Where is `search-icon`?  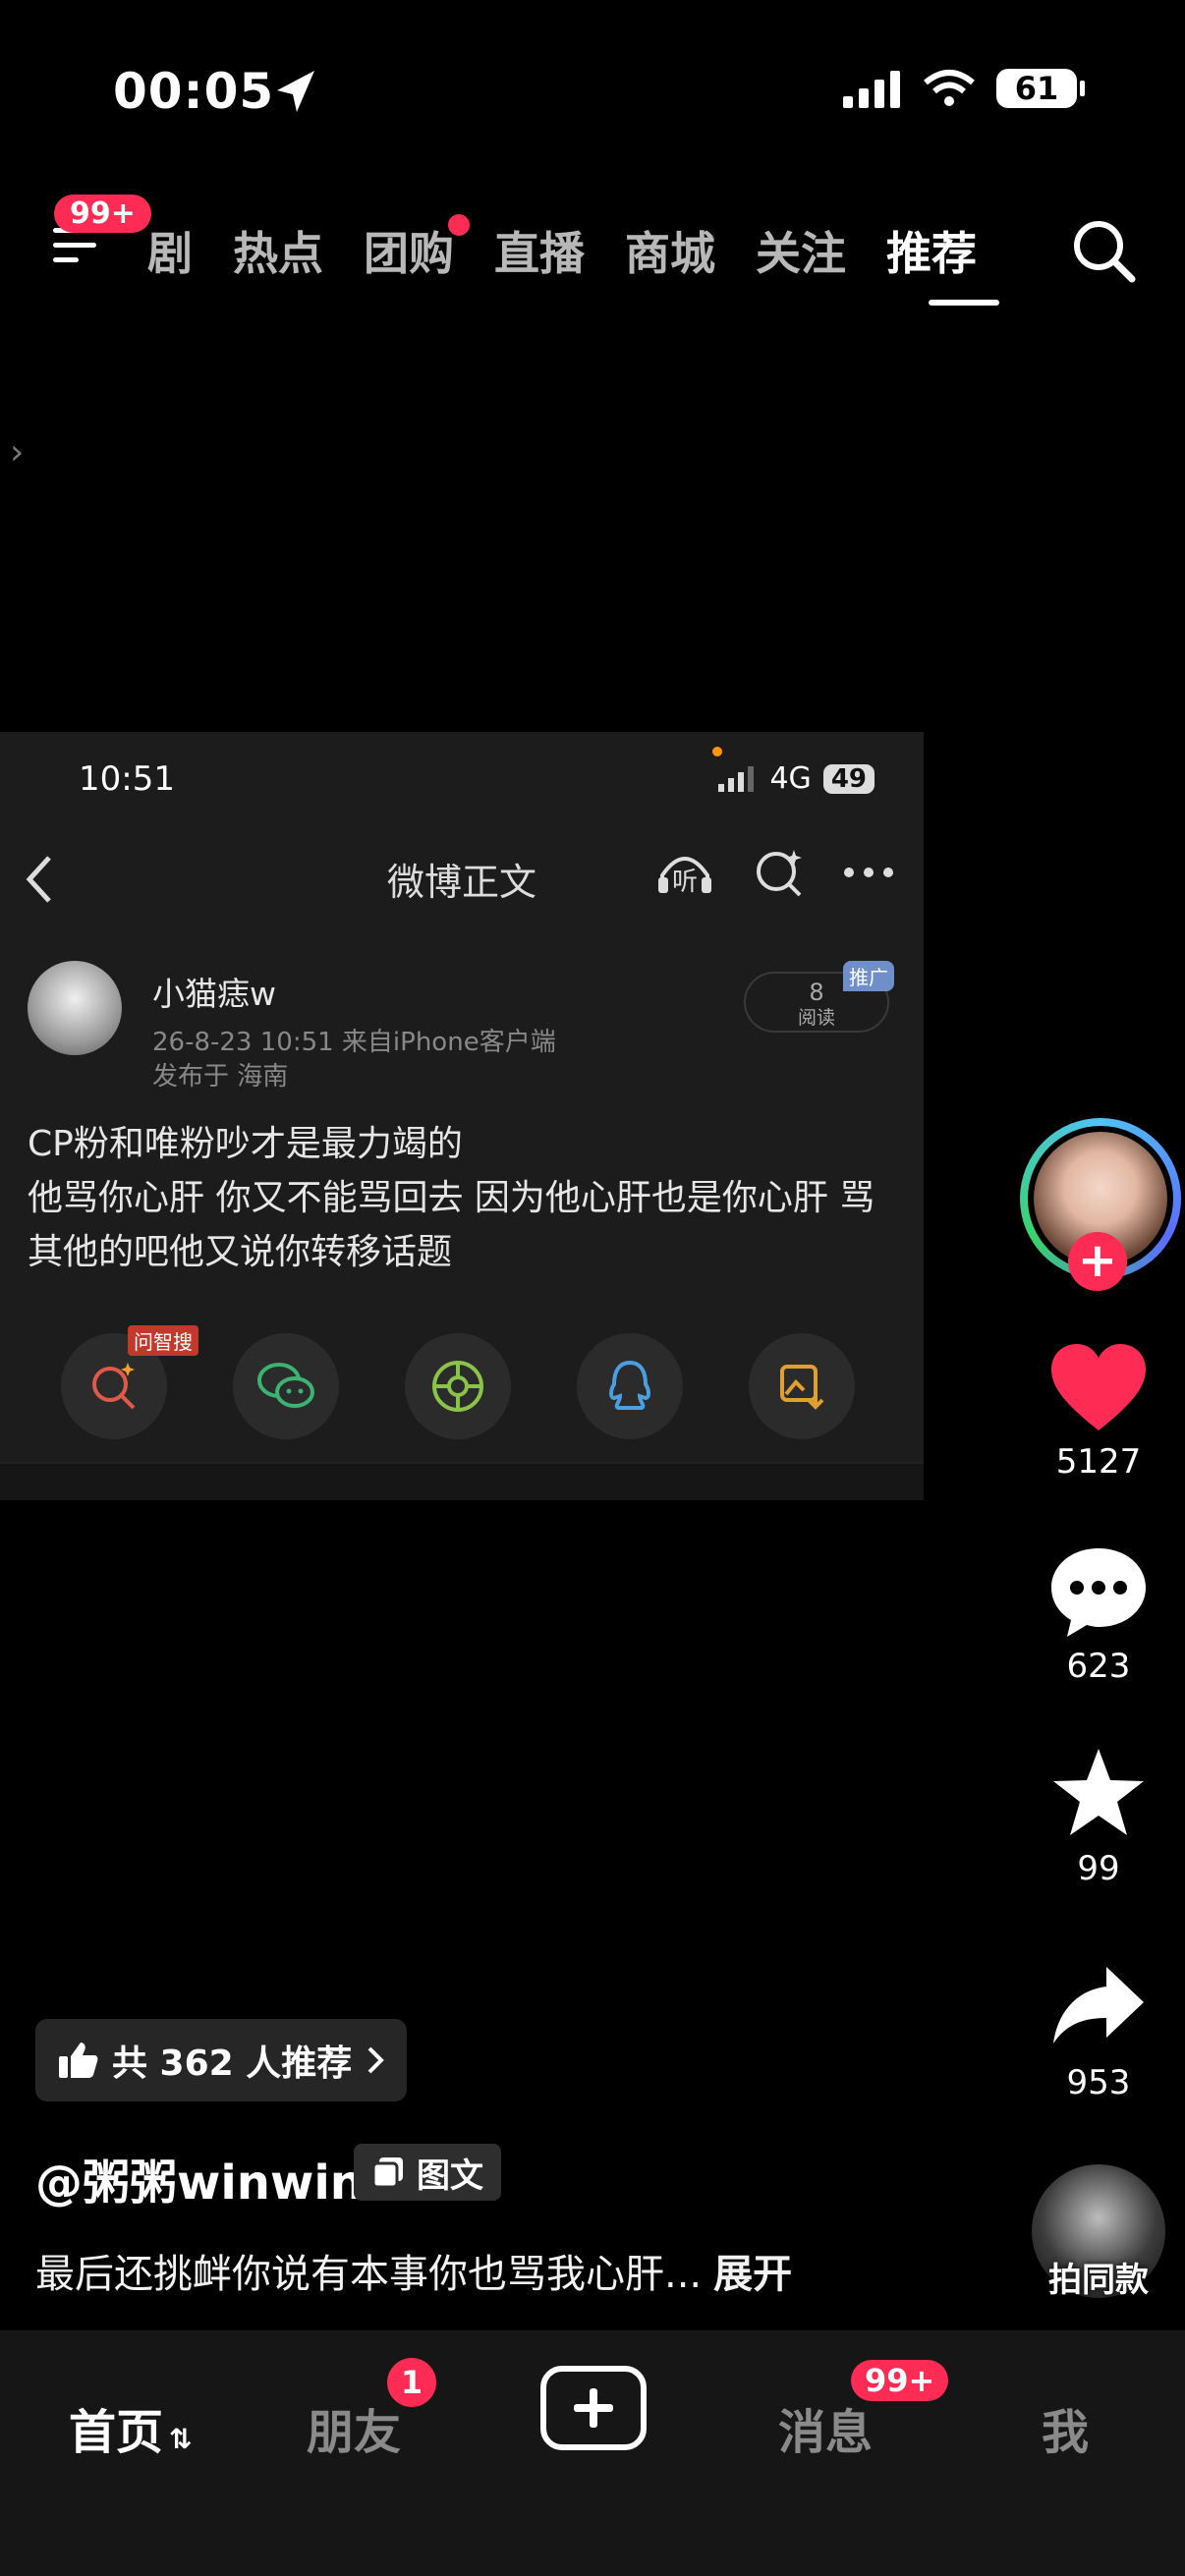
search-icon is located at coordinates (1104, 250).